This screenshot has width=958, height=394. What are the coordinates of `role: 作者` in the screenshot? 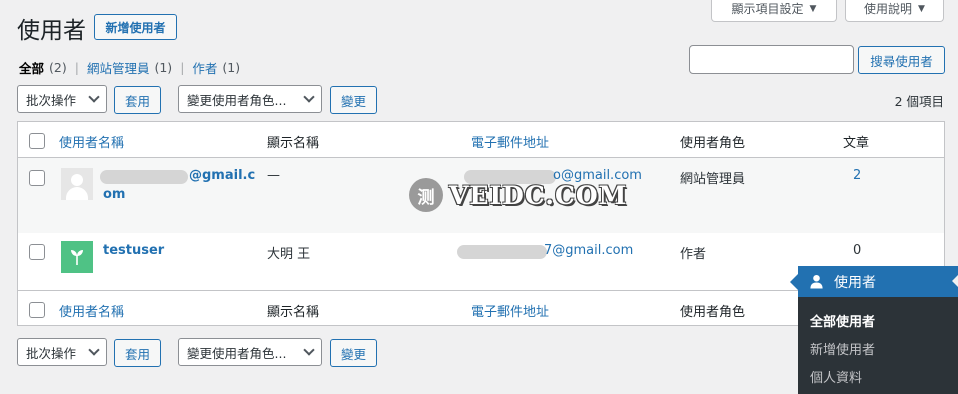 It's located at (693, 254).